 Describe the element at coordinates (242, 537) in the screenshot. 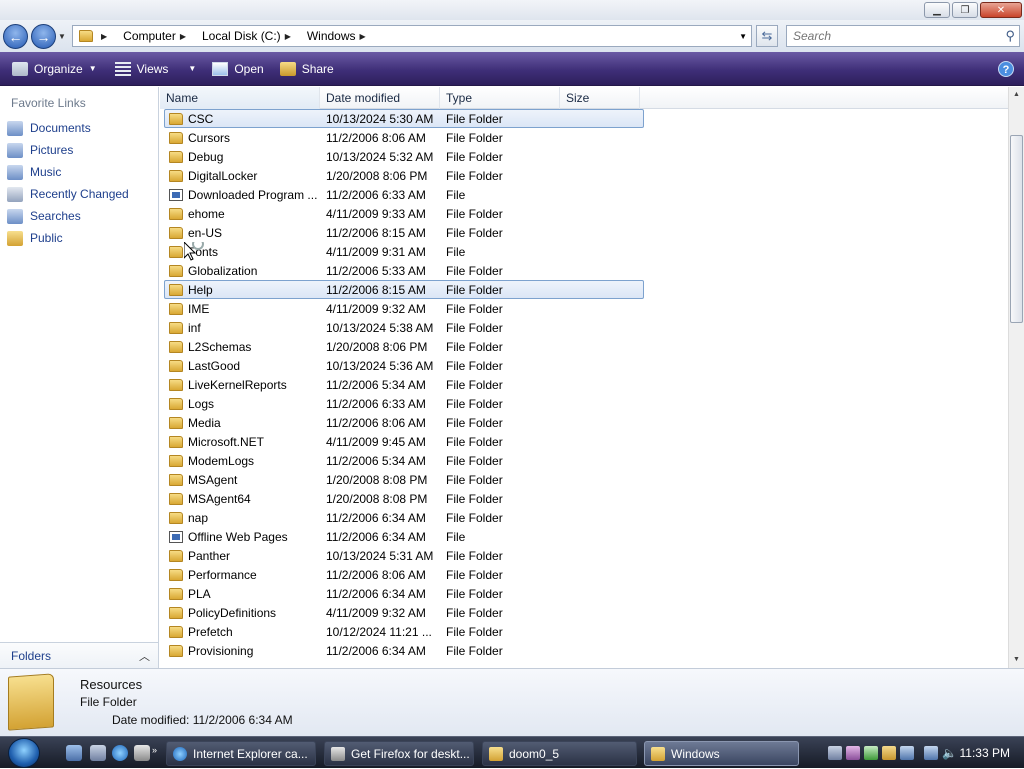

I see `file-name-cell: Offline Web Pages` at that location.